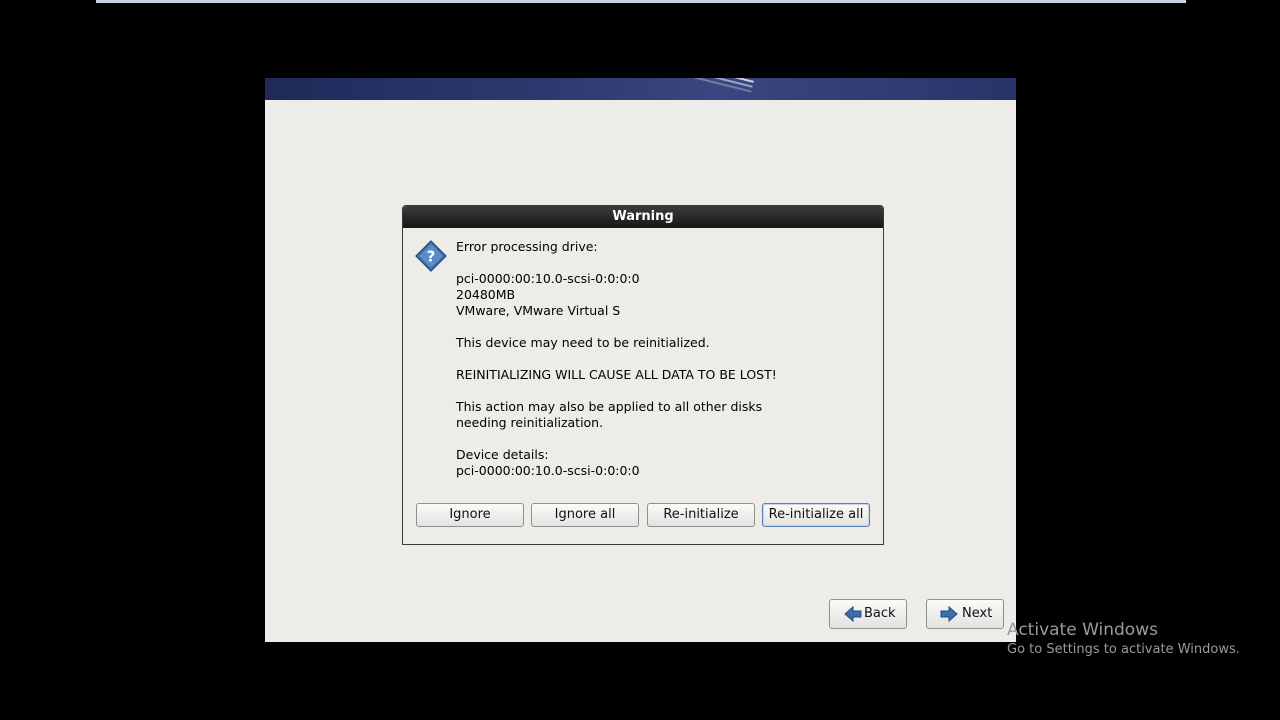  What do you see at coordinates (643, 217) in the screenshot?
I see `dialog-title: Warning` at bounding box center [643, 217].